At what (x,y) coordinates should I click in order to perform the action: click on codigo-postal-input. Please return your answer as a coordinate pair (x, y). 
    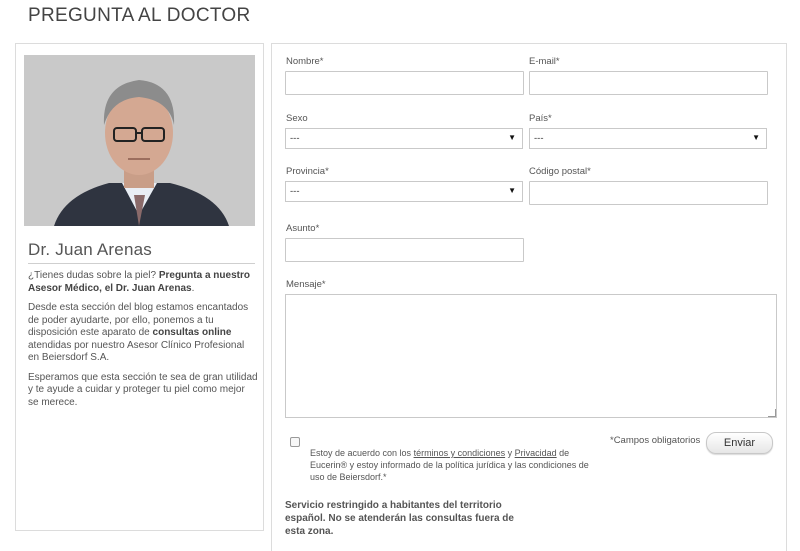
    Looking at the image, I should click on (648, 193).